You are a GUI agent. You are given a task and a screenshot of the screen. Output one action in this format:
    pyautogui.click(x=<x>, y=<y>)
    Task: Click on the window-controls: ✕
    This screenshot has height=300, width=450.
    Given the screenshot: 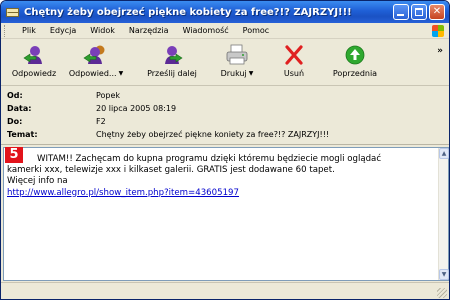 What is the action you would take?
    pyautogui.click(x=419, y=12)
    